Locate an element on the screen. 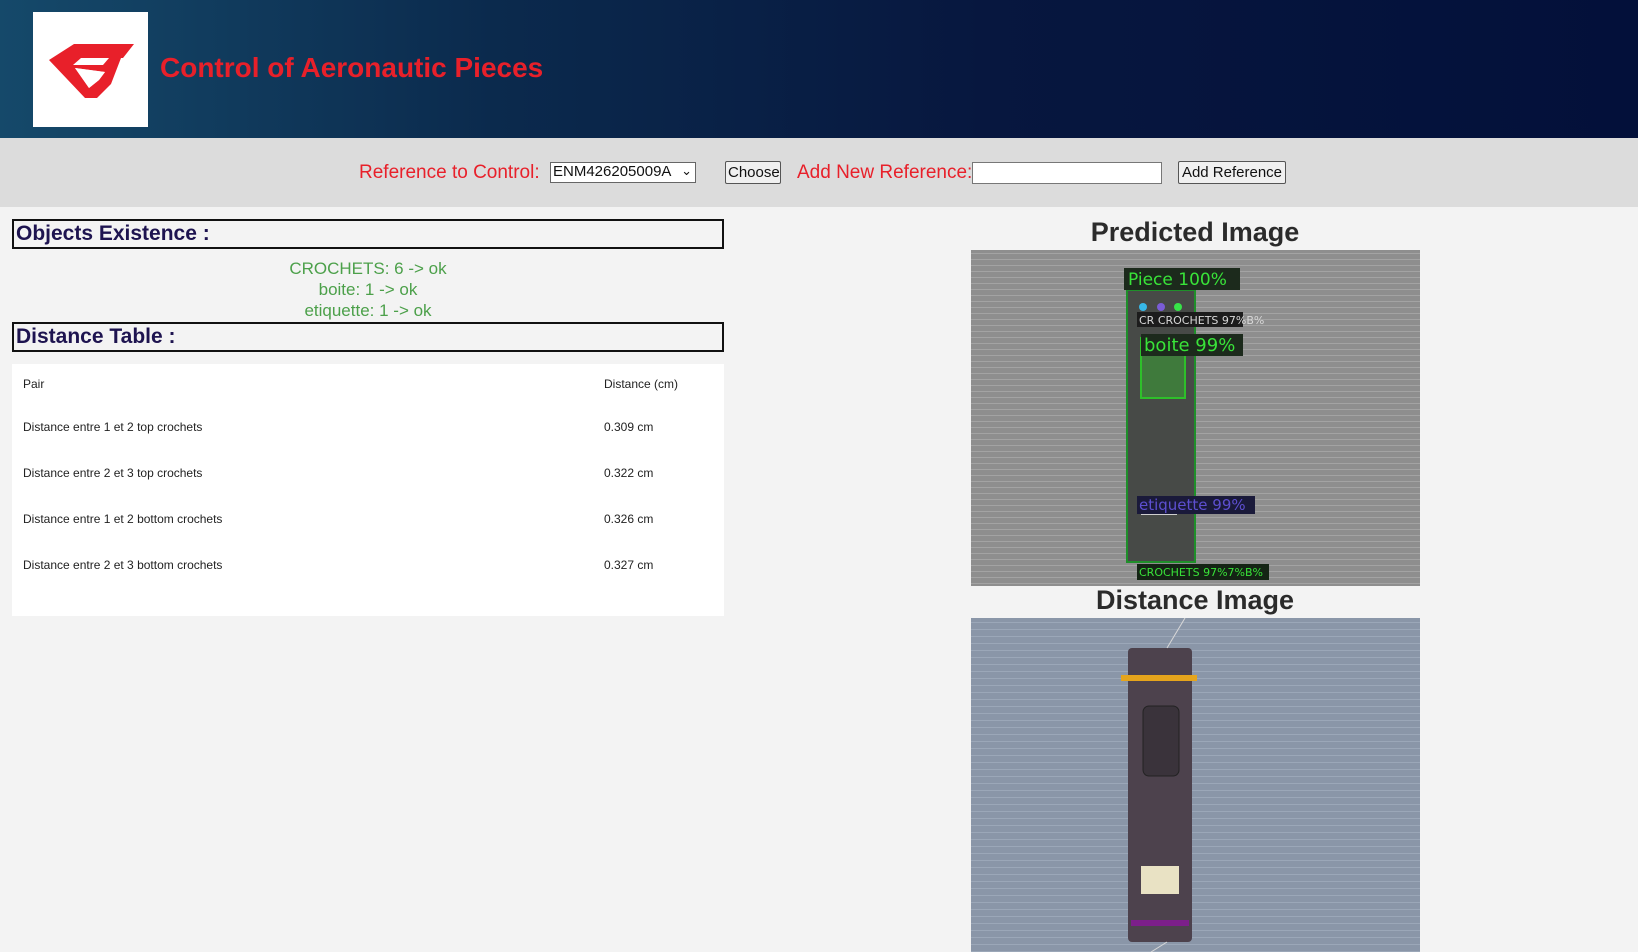  label-boite: boite 99% is located at coordinates (1189, 345).